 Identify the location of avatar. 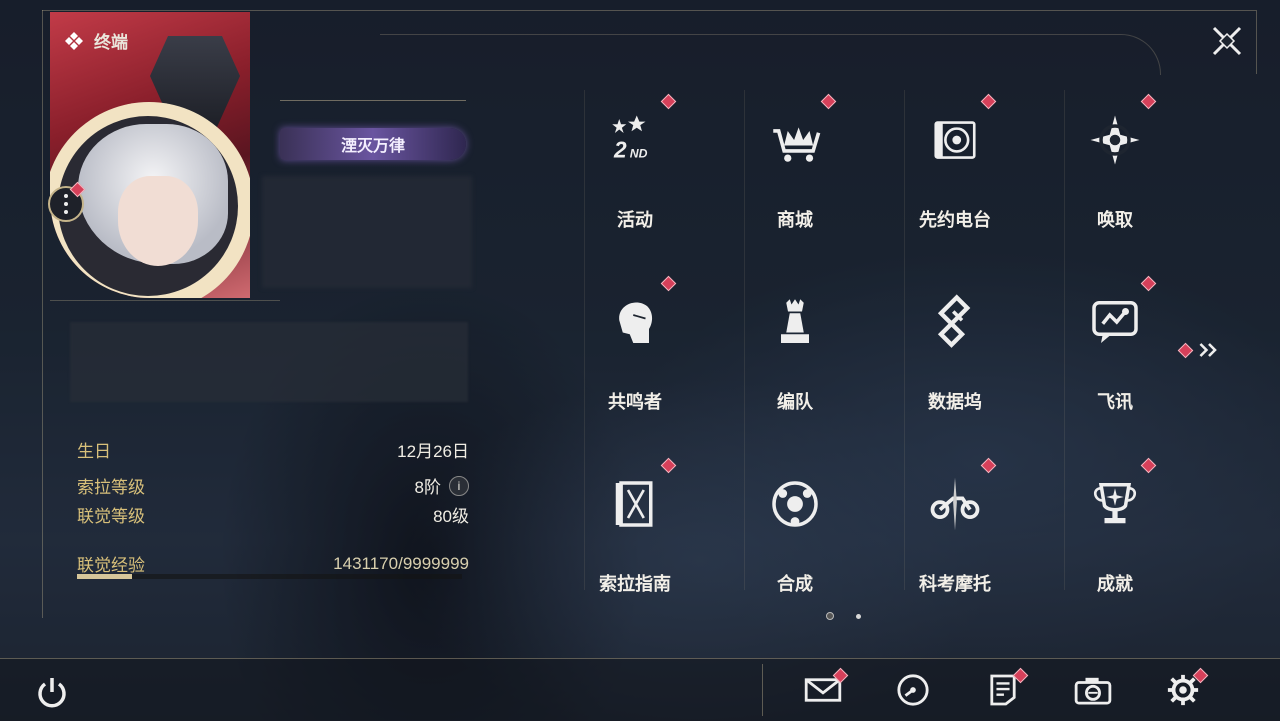
(148, 206).